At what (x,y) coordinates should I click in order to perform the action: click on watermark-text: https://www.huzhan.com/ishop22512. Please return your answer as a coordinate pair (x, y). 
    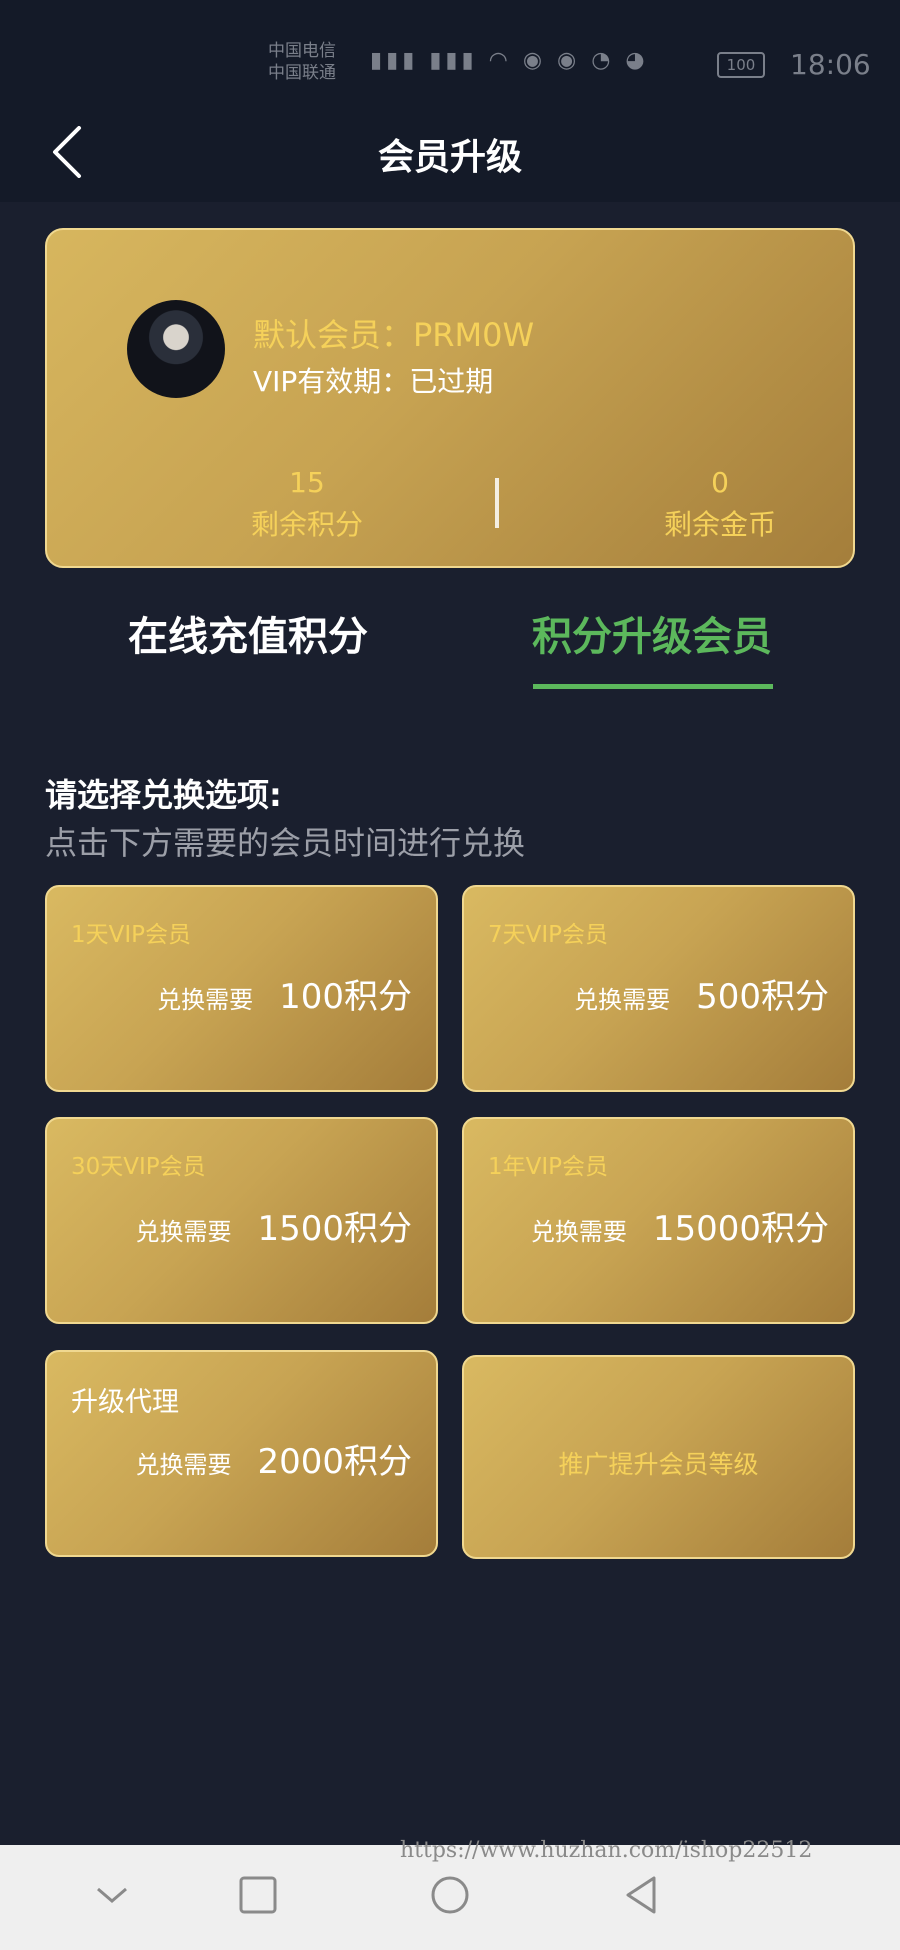
    Looking at the image, I should click on (606, 1850).